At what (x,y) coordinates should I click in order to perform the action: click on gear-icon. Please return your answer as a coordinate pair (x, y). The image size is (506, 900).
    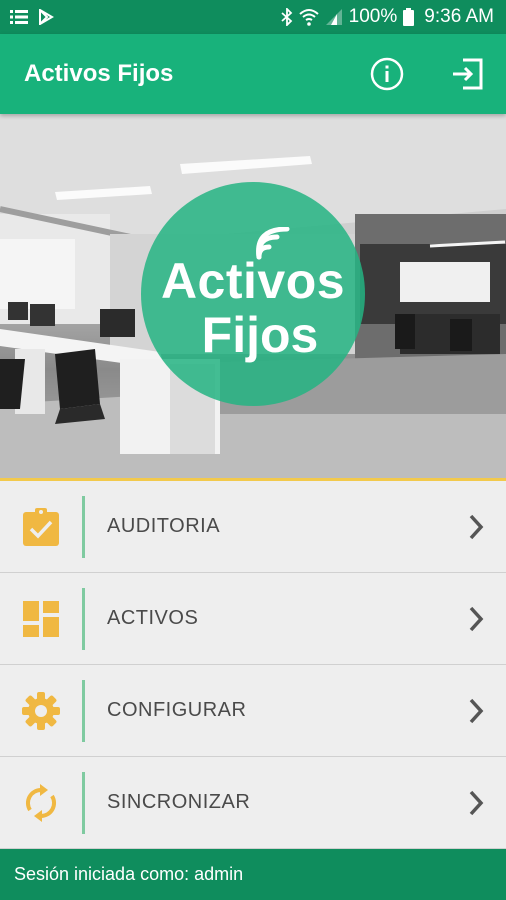
    Looking at the image, I should click on (41, 710).